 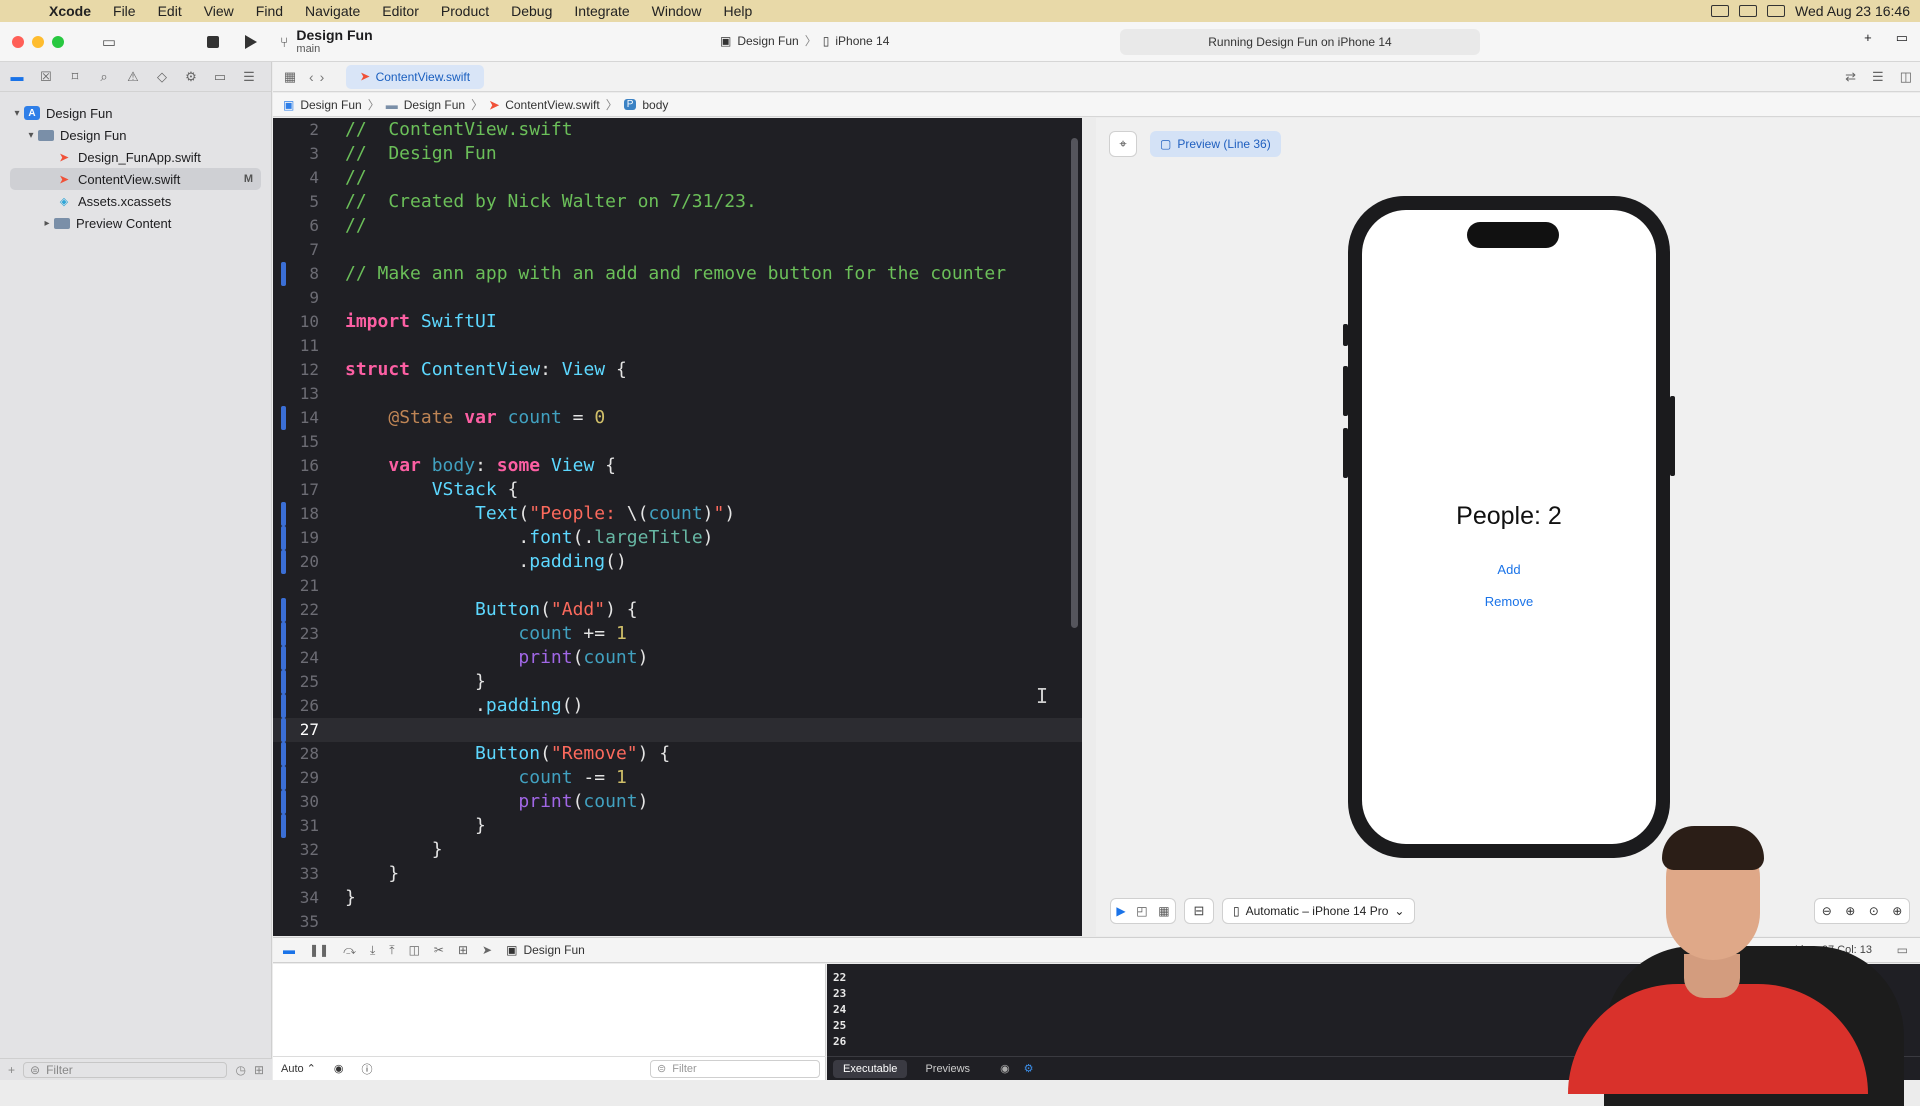 What do you see at coordinates (301, 466) in the screenshot?
I see `line-number: 16` at bounding box center [301, 466].